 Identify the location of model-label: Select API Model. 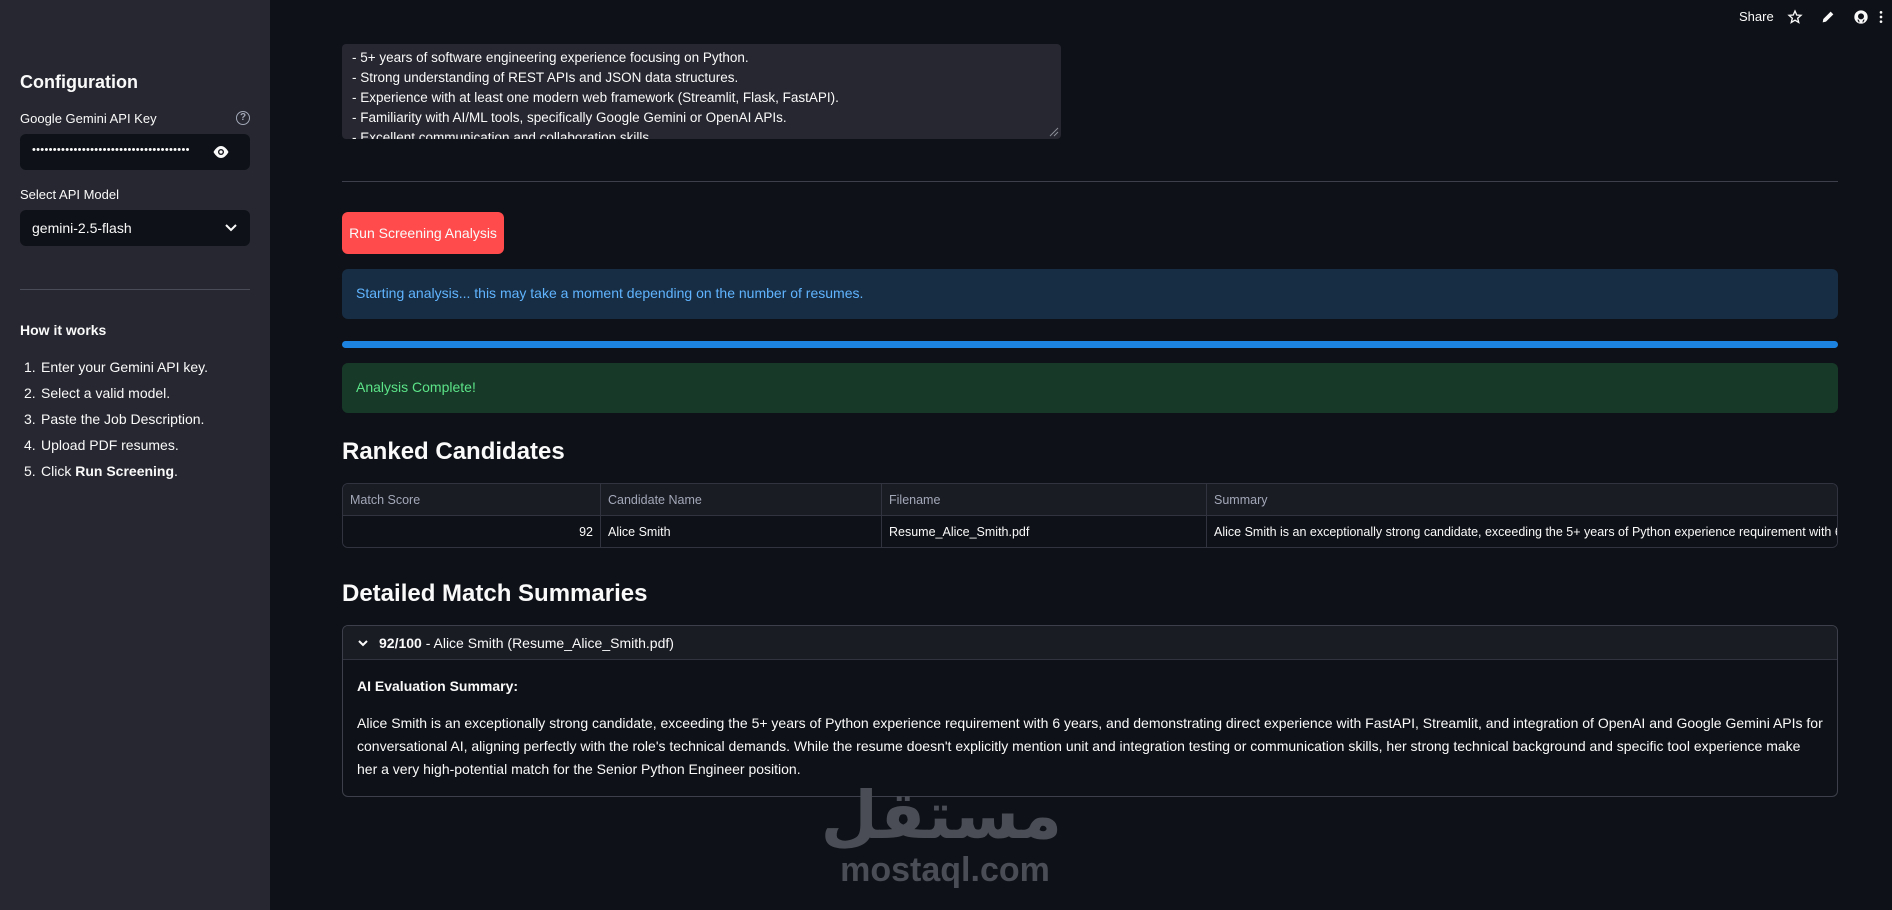
(69, 194).